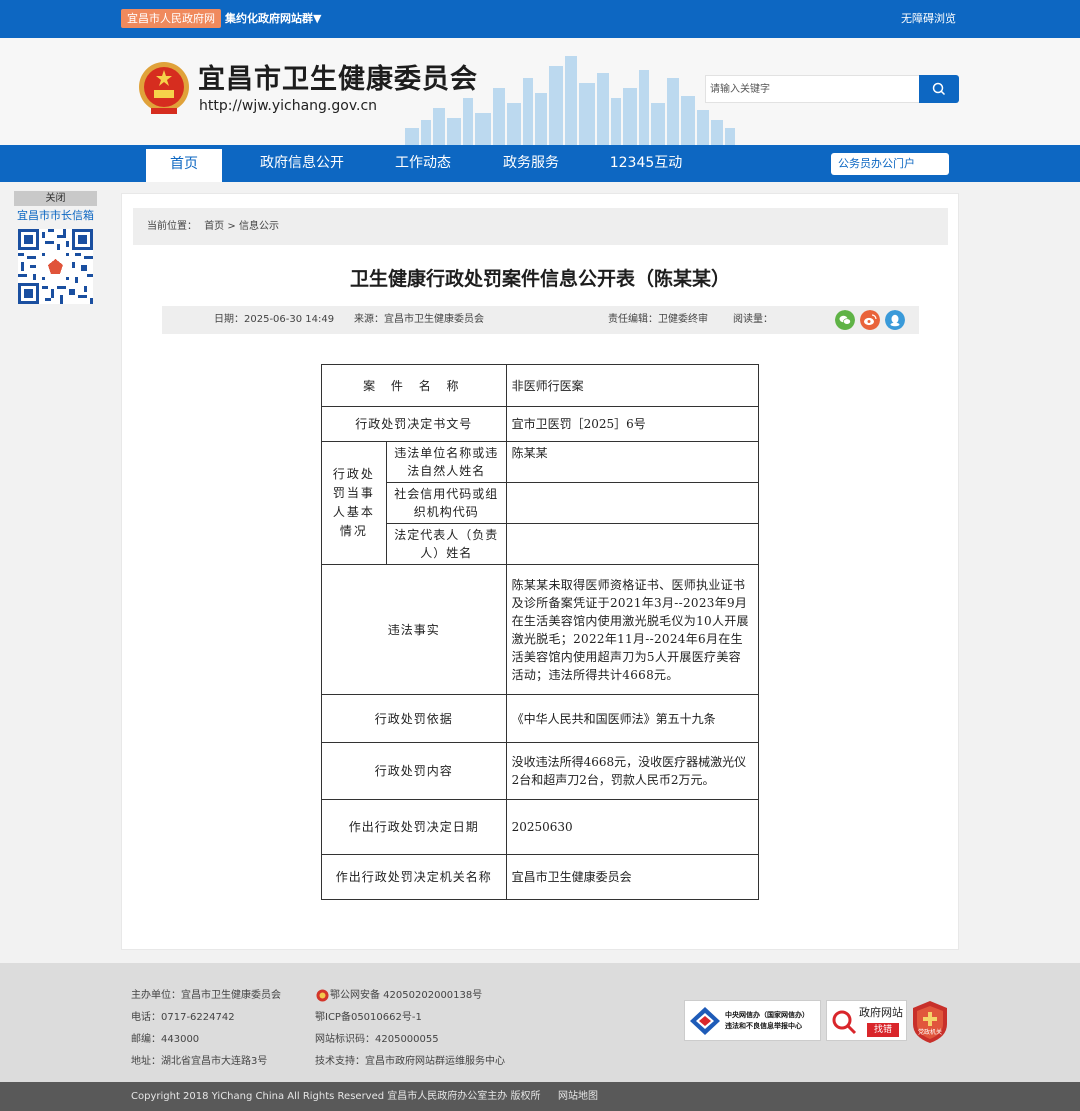 This screenshot has width=1080, height=1111. What do you see at coordinates (632, 424) in the screenshot?
I see `doc-no-value: 宜市卫医罚［2025］6号` at bounding box center [632, 424].